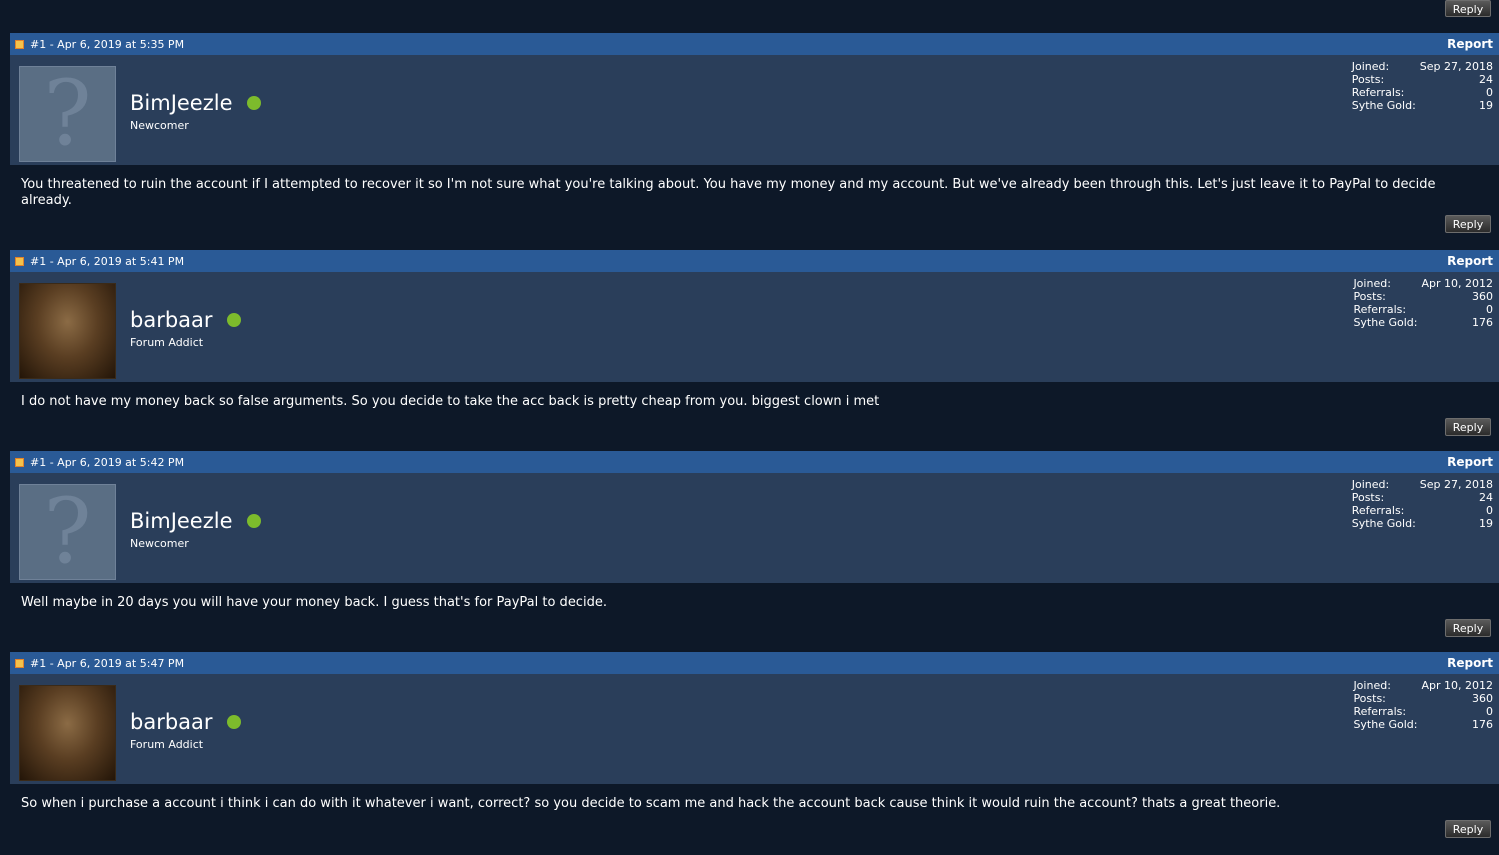 This screenshot has height=855, width=1499. Describe the element at coordinates (754, 261) in the screenshot. I see `post-header: #1 - Apr 6, 2019 at 5:41 PM Report` at that location.